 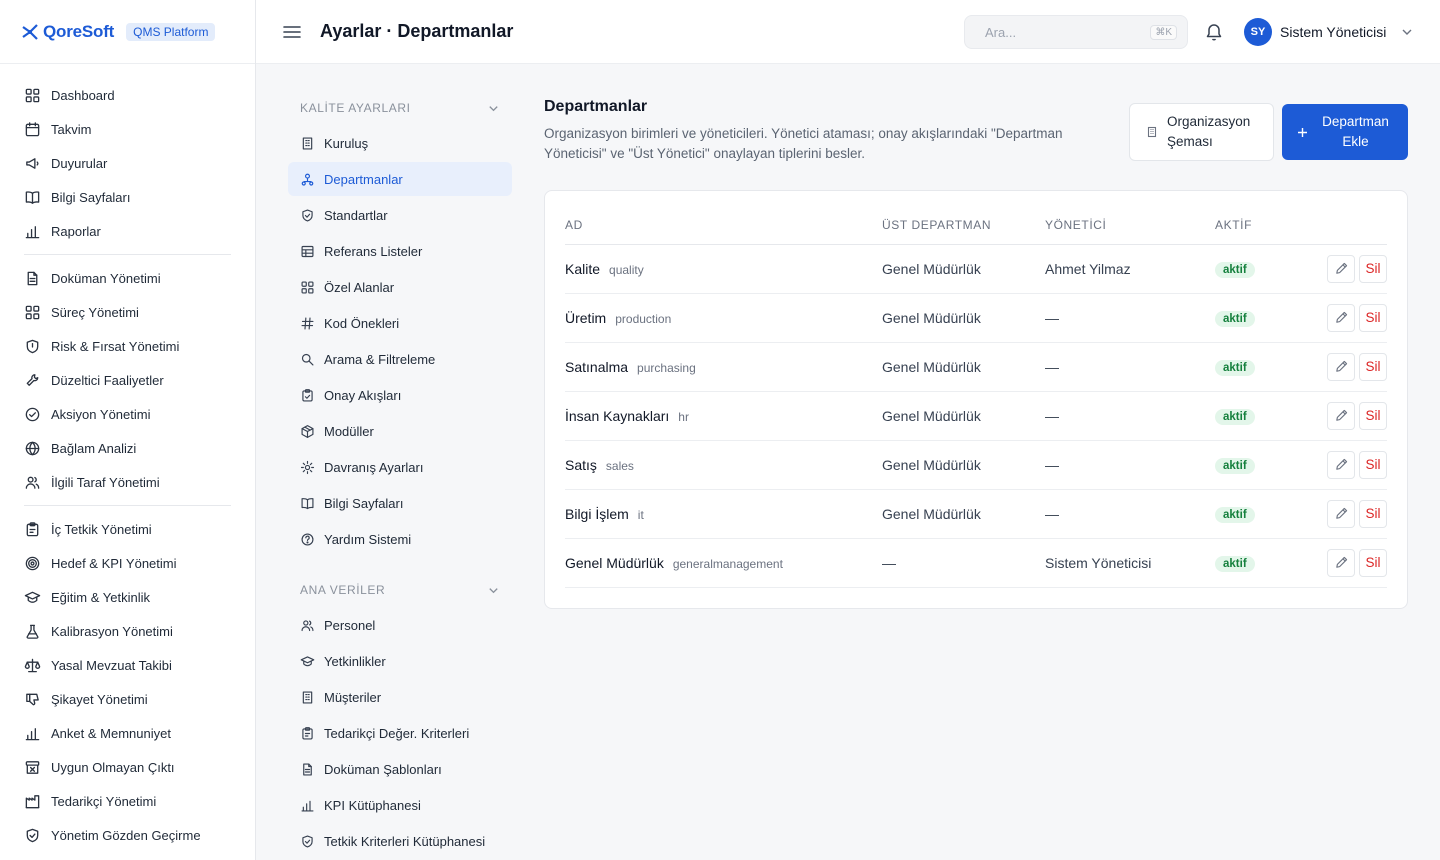 I want to click on table-row: Bilgi İşlem it Genel Müdürlük — aktif Sil, so click(x=976, y=514).